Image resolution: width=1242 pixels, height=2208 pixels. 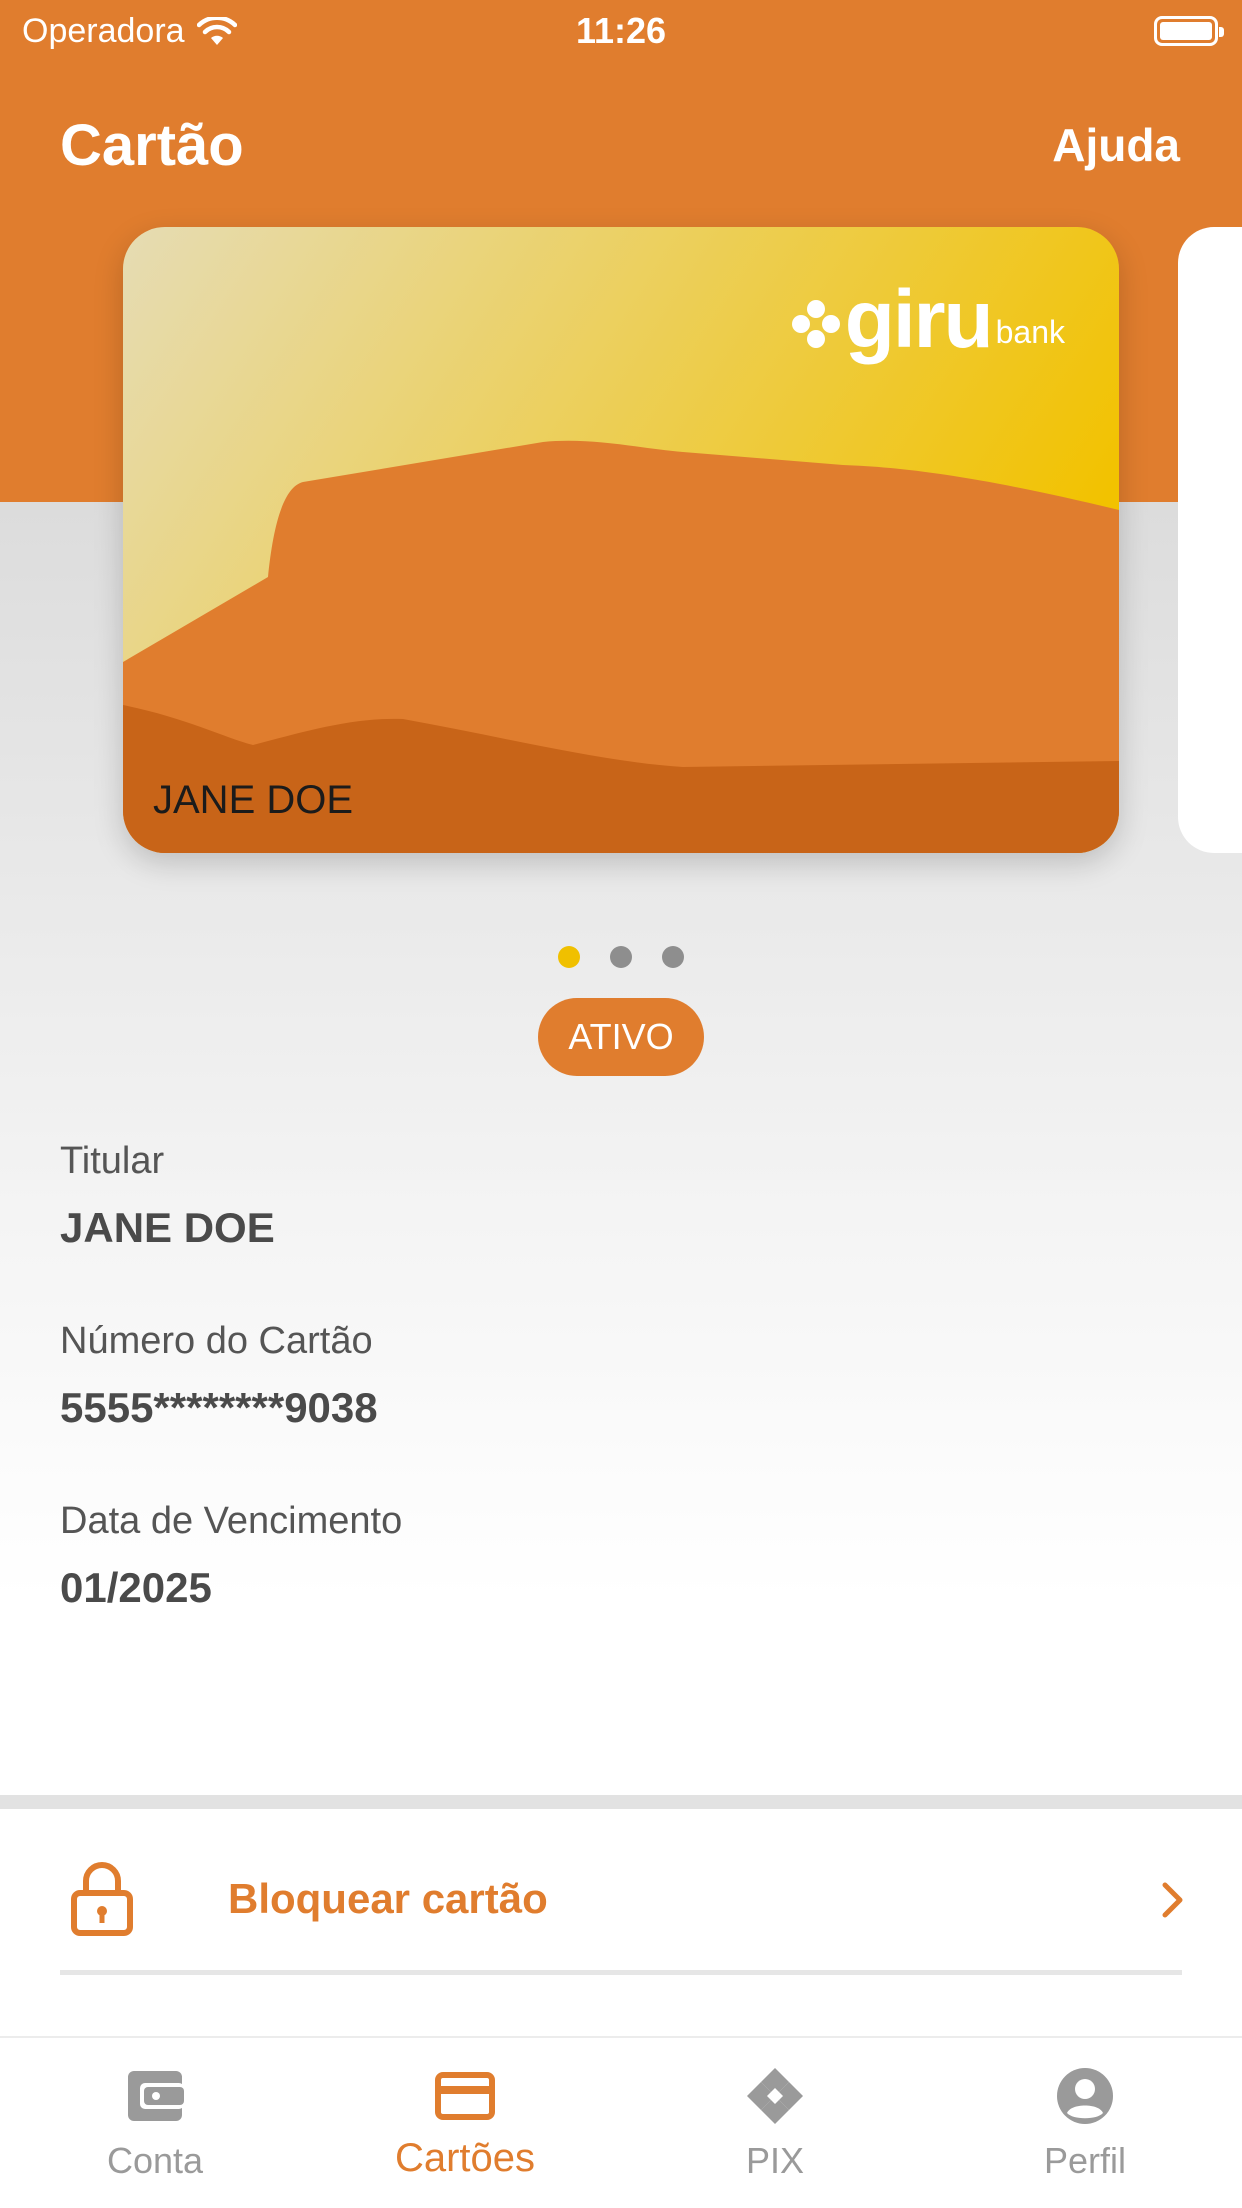 I want to click on bottom-tab-bar: Conta Cartões PIX Perfil, so click(x=621, y=2122).